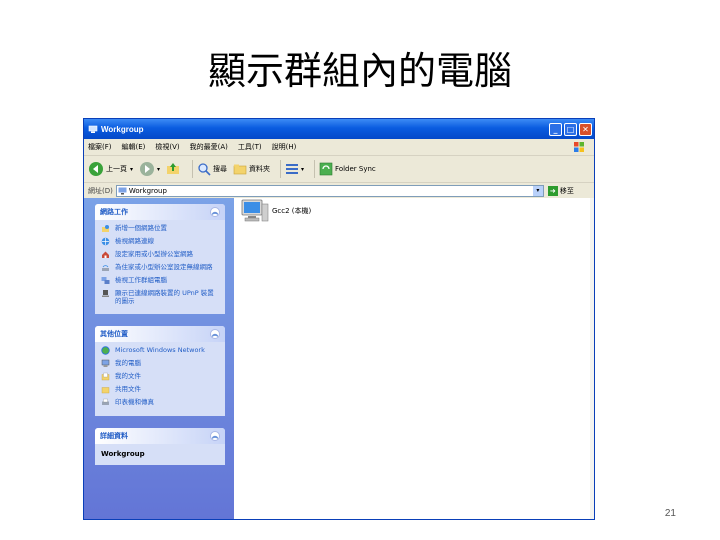 The width and height of the screenshot is (720, 540). Describe the element at coordinates (160, 267) in the screenshot. I see `task-setup-wireless-network: 為住家或小型辦公室設定無線網路` at that location.